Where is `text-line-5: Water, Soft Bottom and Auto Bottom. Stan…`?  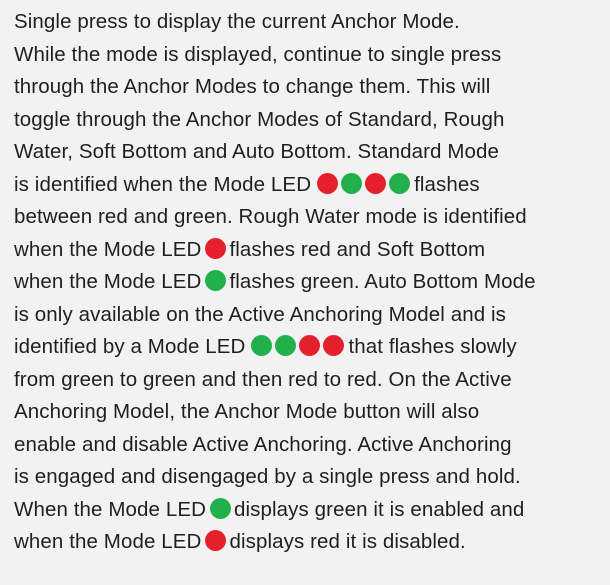
text-line-5: Water, Soft Bottom and Auto Bottom. Stan… is located at coordinates (257, 151).